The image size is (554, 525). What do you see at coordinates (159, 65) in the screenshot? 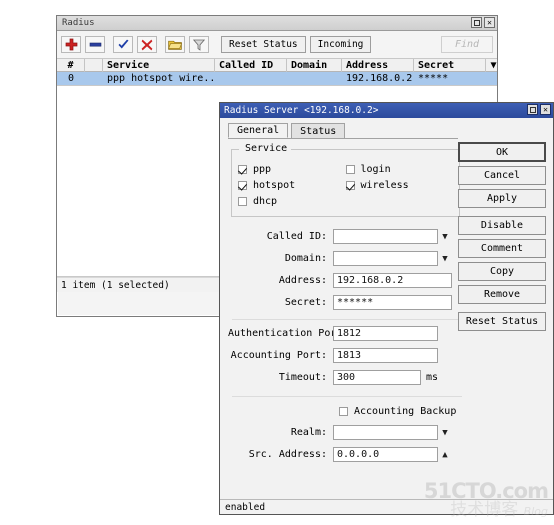
I see `col-header-service: Service` at bounding box center [159, 65].